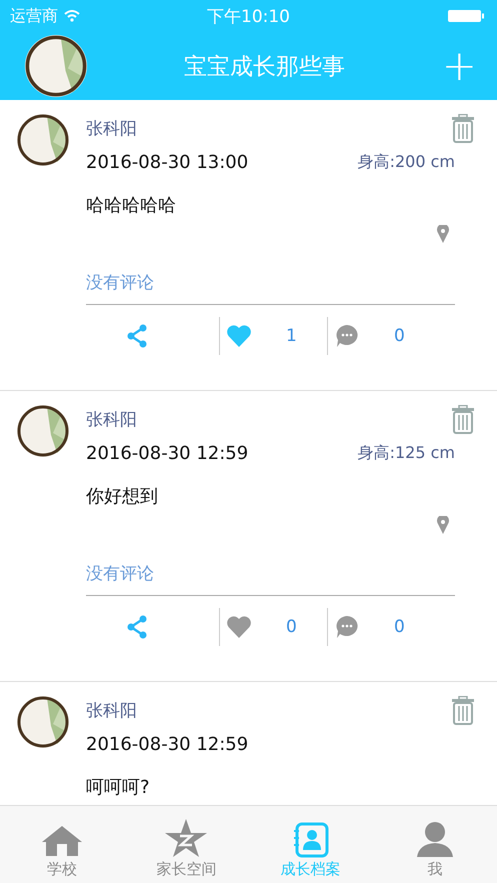 This screenshot has width=497, height=883. What do you see at coordinates (72, 16) in the screenshot?
I see `wifi-icon` at bounding box center [72, 16].